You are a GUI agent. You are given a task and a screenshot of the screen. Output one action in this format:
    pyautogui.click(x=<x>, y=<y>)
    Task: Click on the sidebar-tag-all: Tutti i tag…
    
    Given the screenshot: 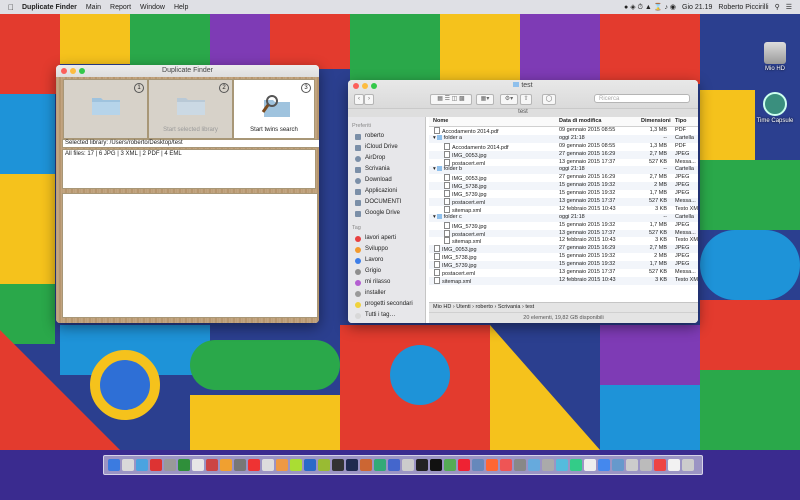 What is the action you would take?
    pyautogui.click(x=386, y=315)
    